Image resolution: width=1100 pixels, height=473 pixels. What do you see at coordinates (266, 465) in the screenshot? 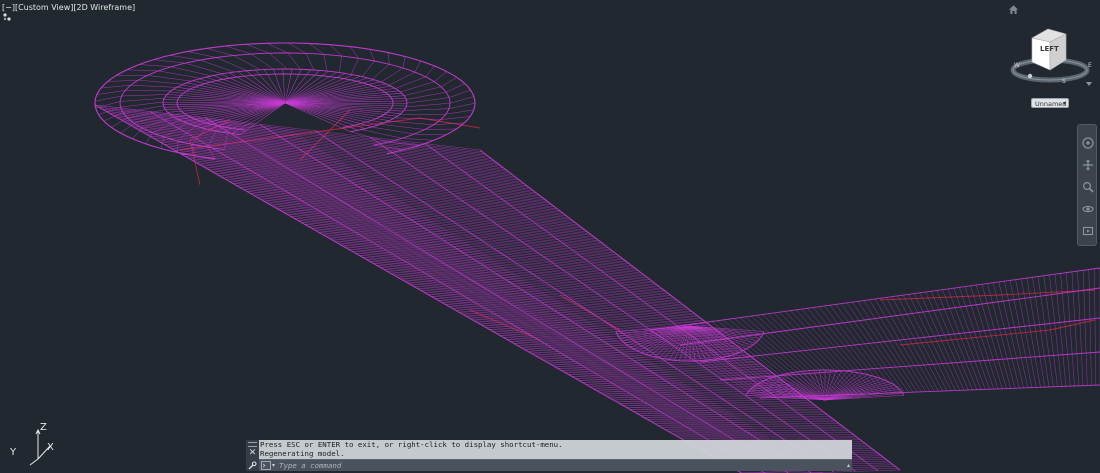
I see `command-prompt-icon` at bounding box center [266, 465].